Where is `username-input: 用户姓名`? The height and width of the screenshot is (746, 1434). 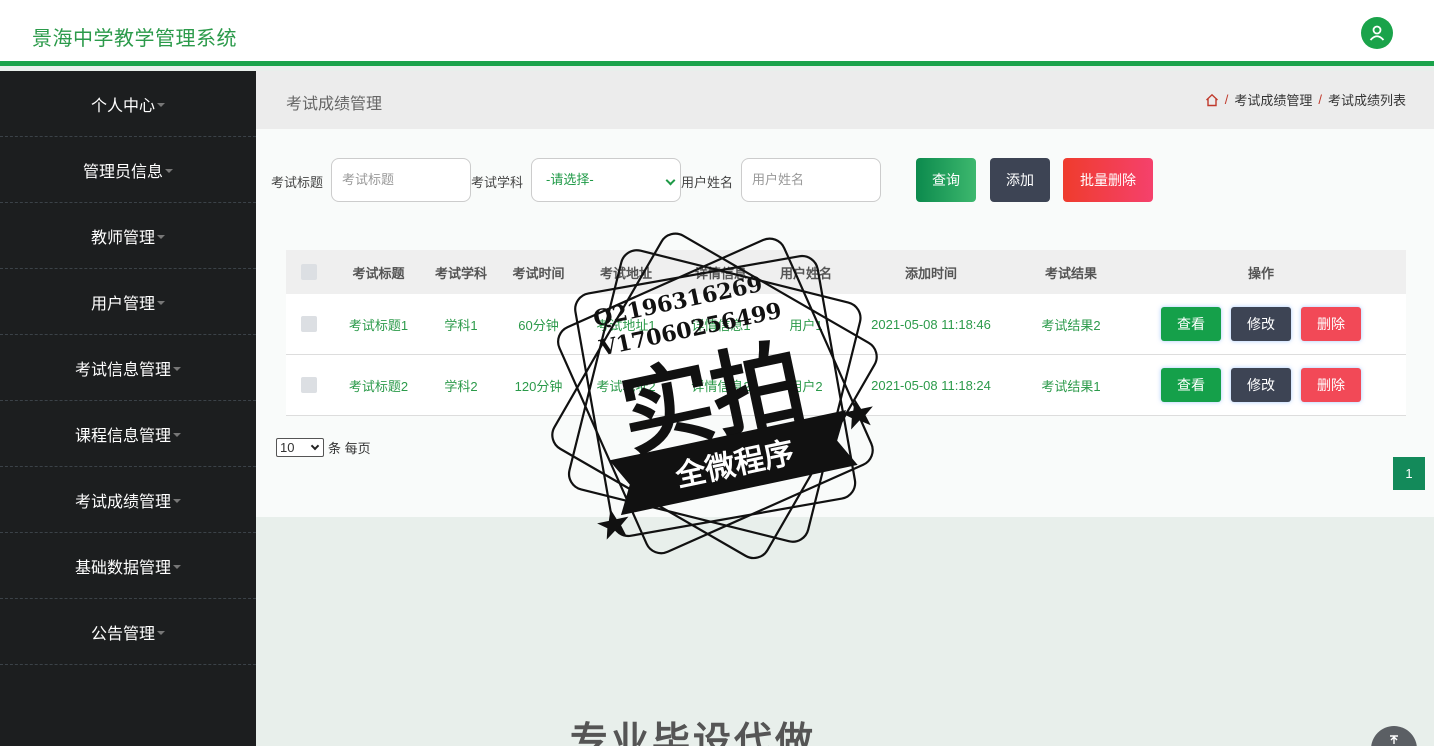 username-input: 用户姓名 is located at coordinates (811, 180).